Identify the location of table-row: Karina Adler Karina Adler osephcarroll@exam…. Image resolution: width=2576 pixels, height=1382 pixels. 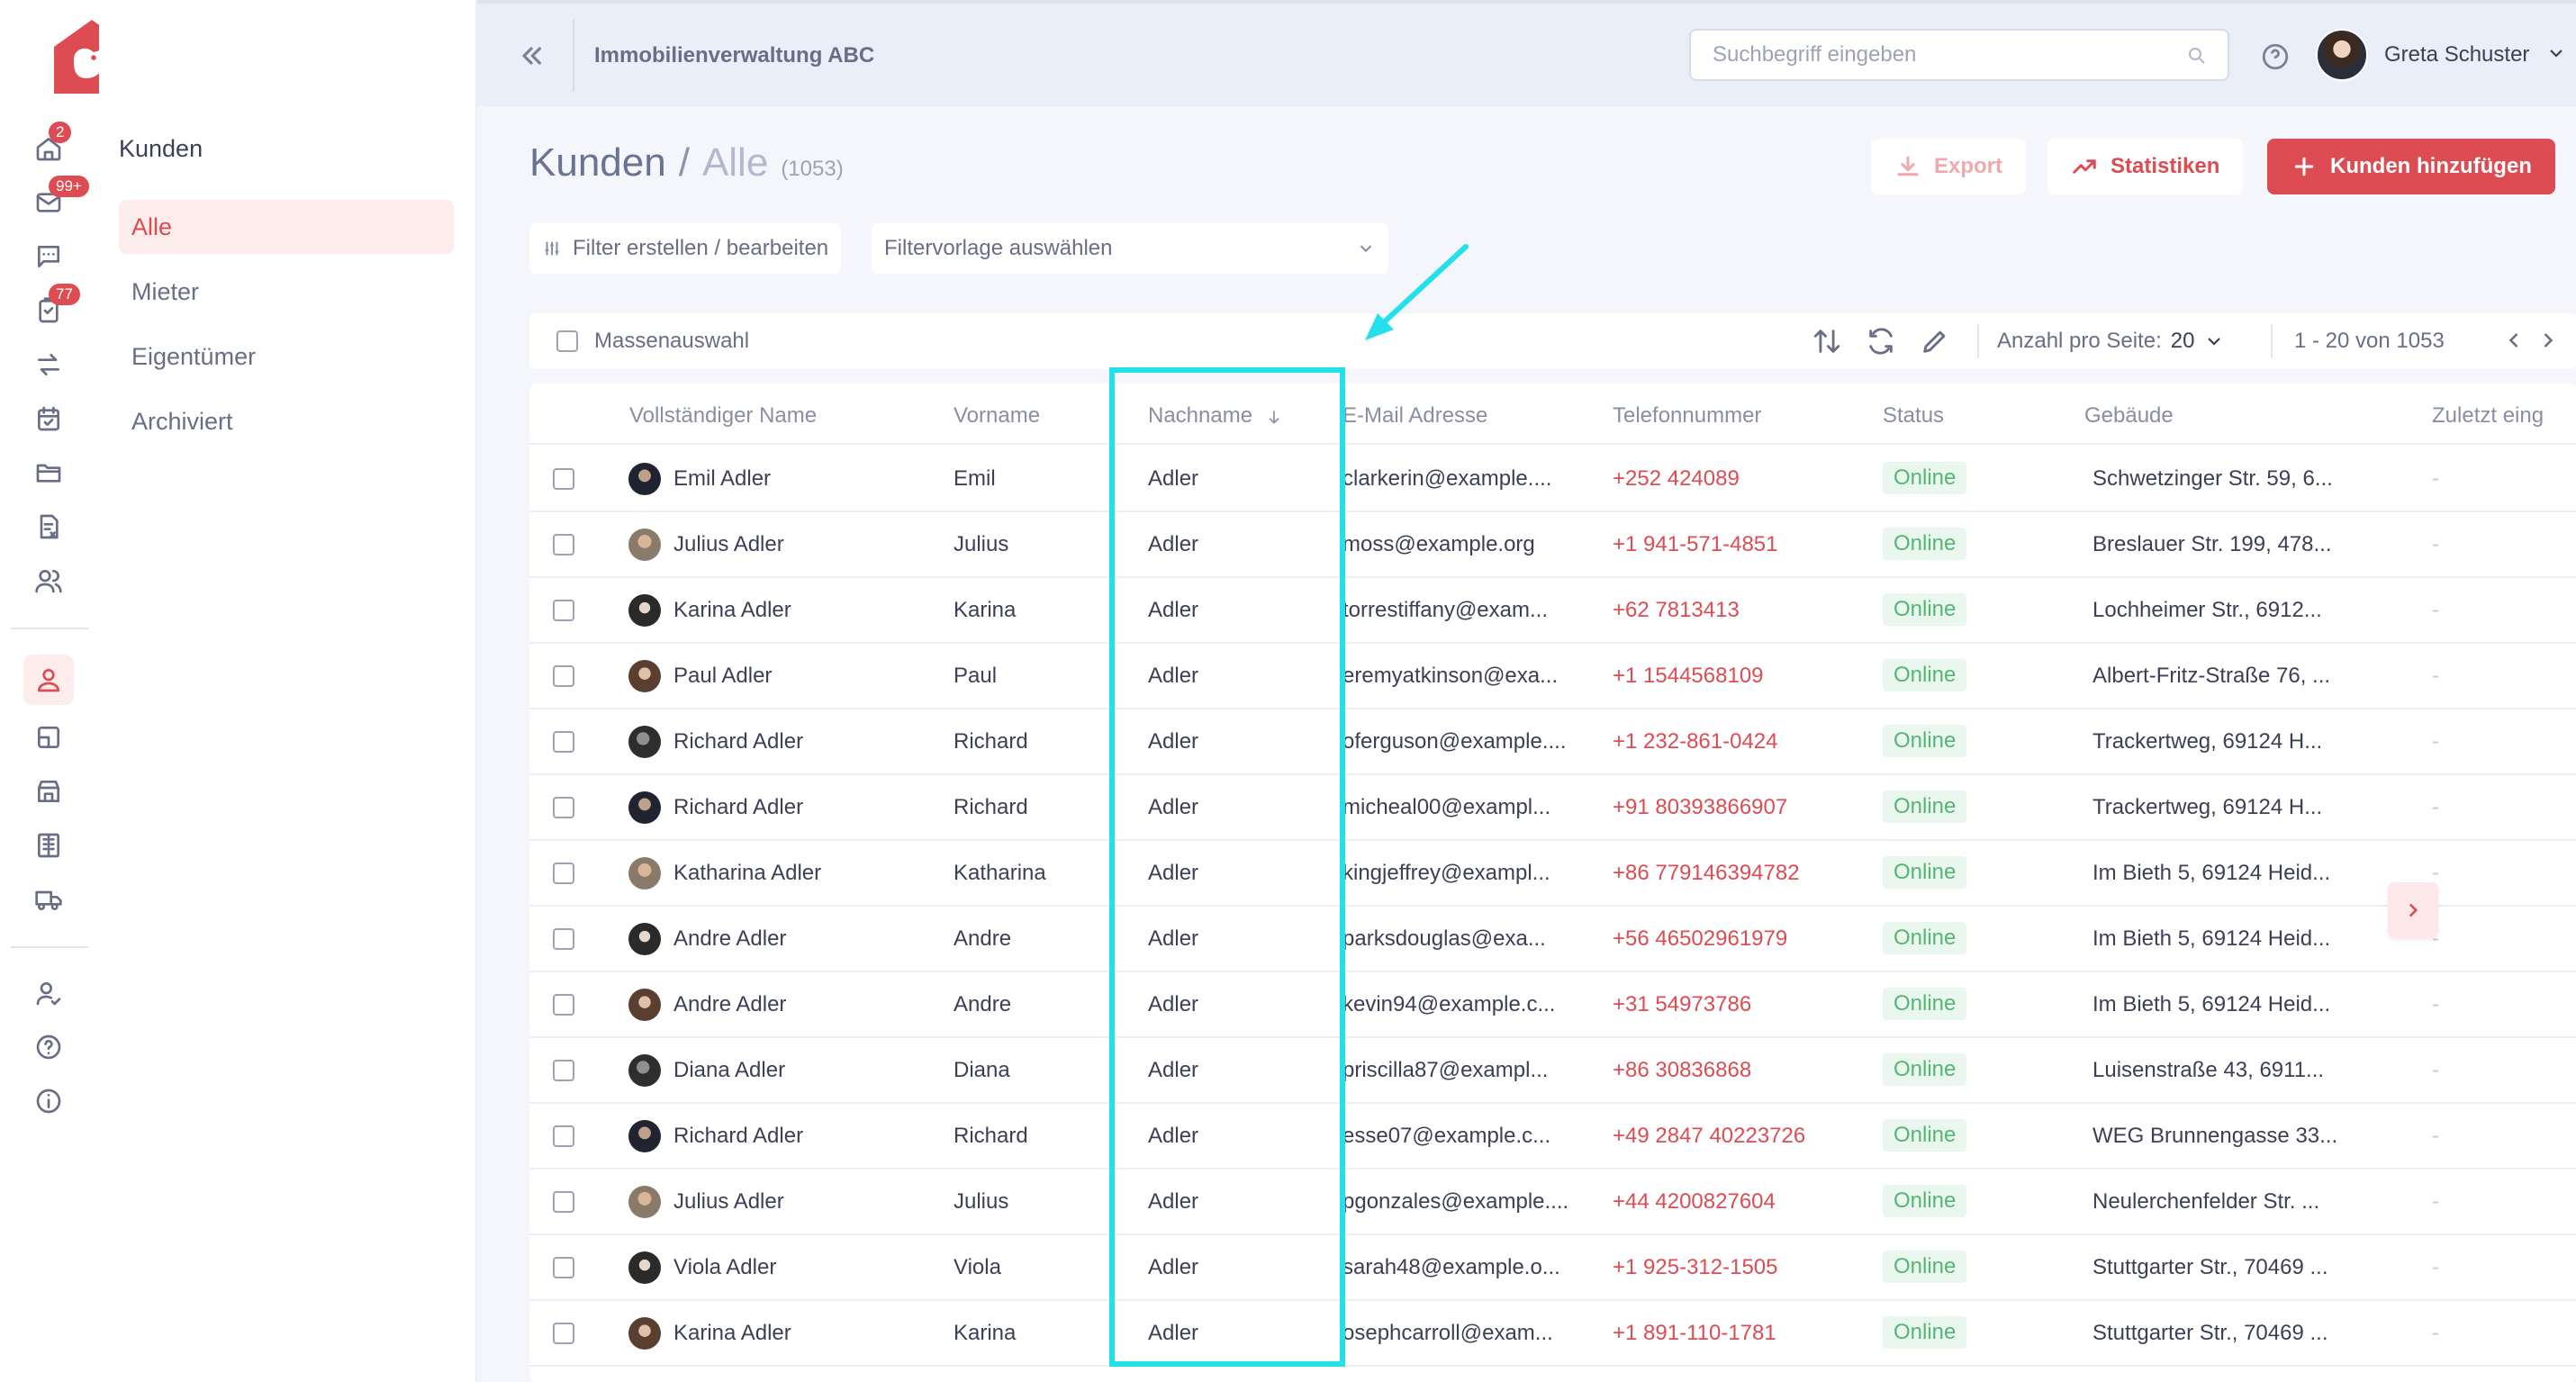
(1552, 1334).